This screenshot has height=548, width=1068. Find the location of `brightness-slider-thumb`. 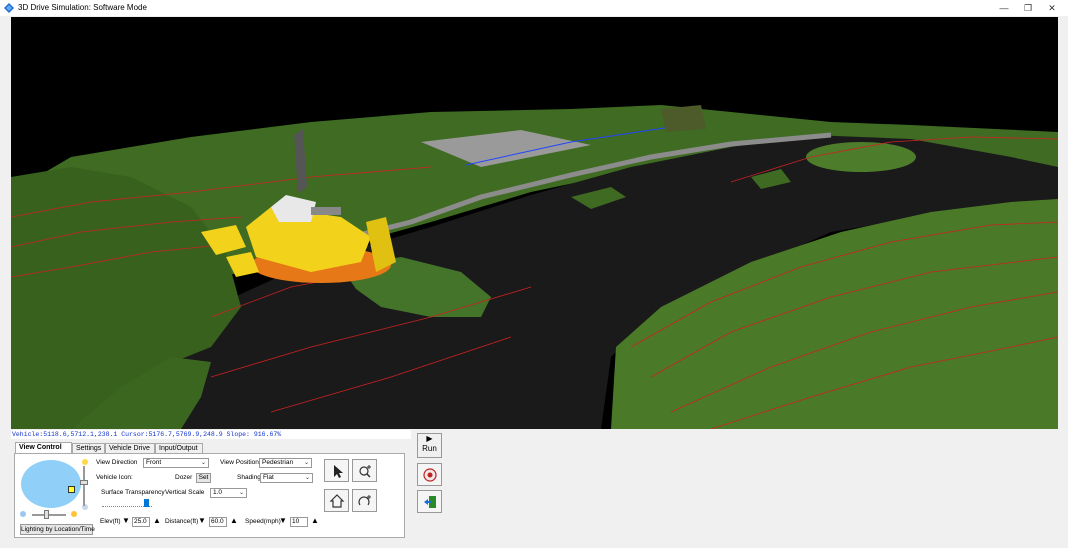

brightness-slider-thumb is located at coordinates (84, 482).